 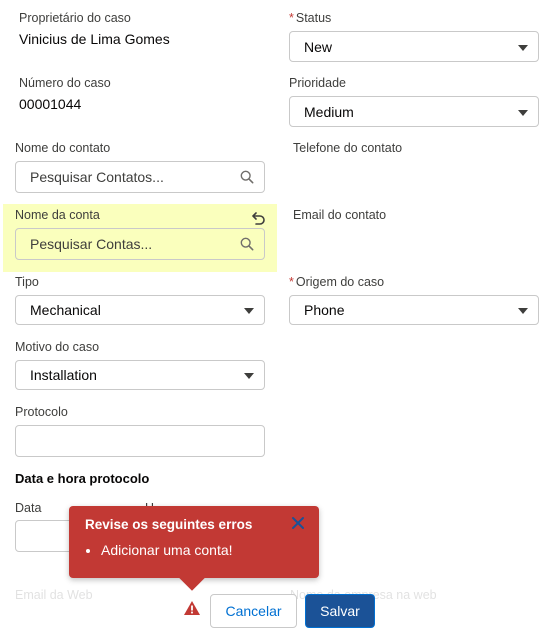 I want to click on cancel-button: Cancelar, so click(x=253, y=611).